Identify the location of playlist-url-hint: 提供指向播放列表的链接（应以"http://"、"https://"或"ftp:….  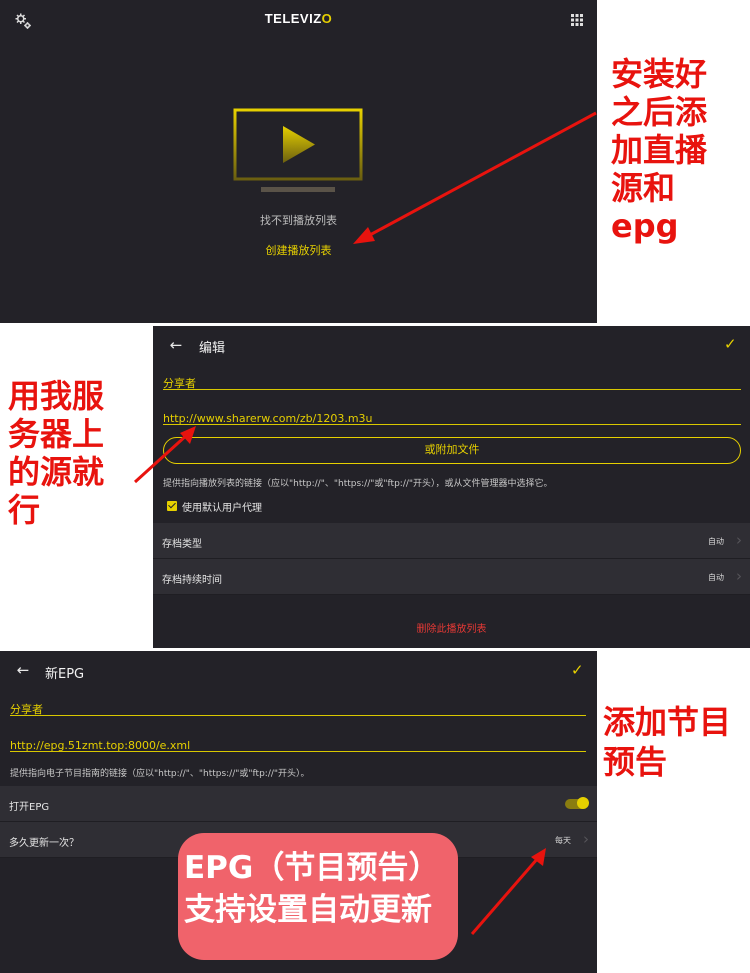
(358, 484).